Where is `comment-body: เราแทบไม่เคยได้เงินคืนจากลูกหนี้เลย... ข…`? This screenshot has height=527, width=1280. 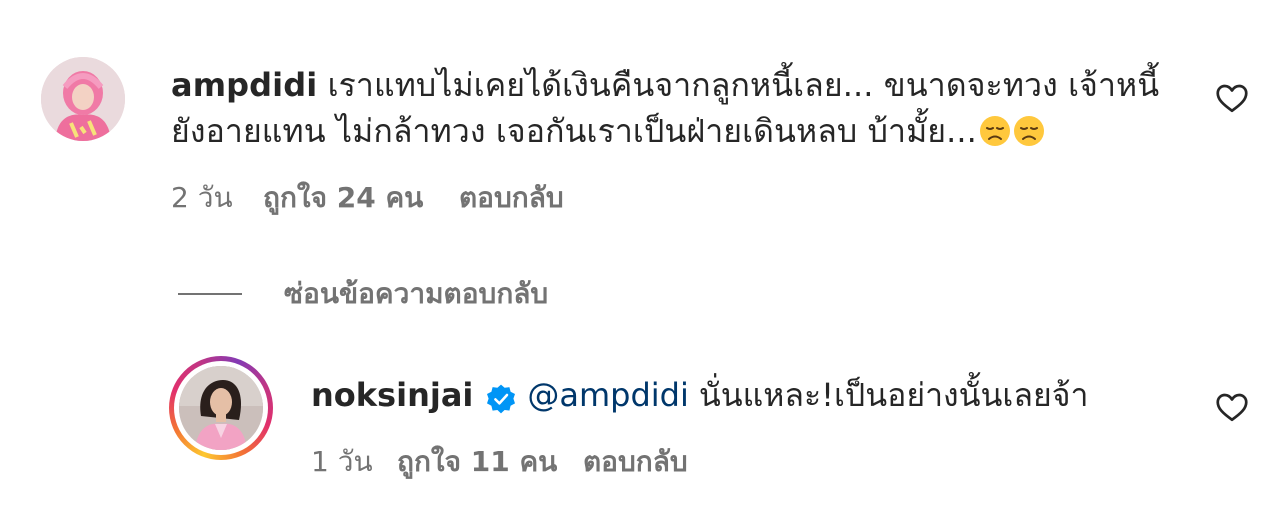 comment-body: เราแทบไม่เคยได้เงินคืนจากลูกหนี้เลย... ข… is located at coordinates (665, 108).